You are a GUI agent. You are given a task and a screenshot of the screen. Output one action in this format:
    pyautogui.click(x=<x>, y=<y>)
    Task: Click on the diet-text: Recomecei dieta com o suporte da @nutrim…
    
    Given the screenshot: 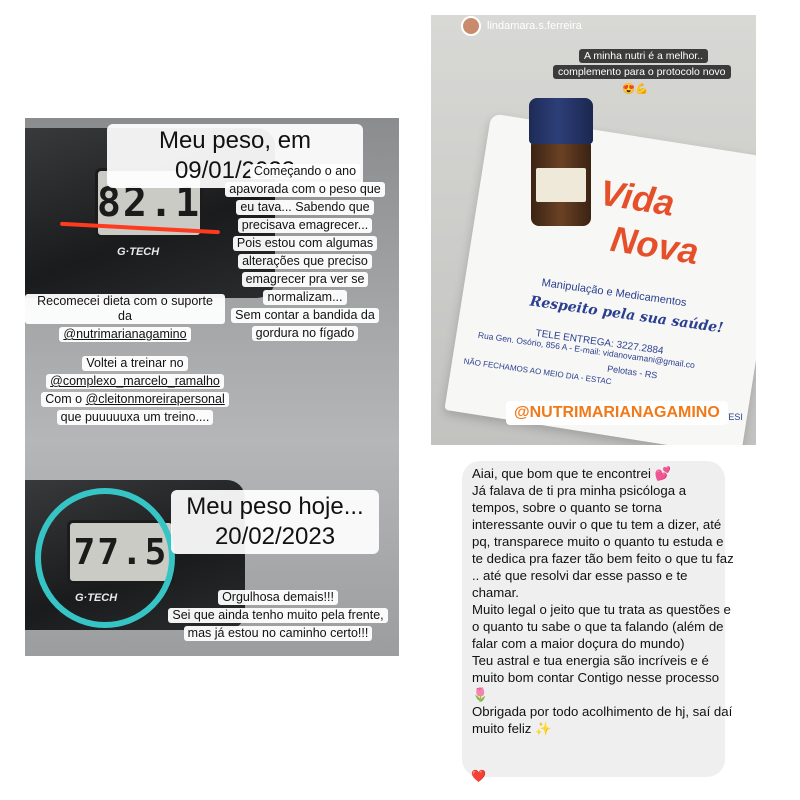 What is the action you would take?
    pyautogui.click(x=125, y=318)
    